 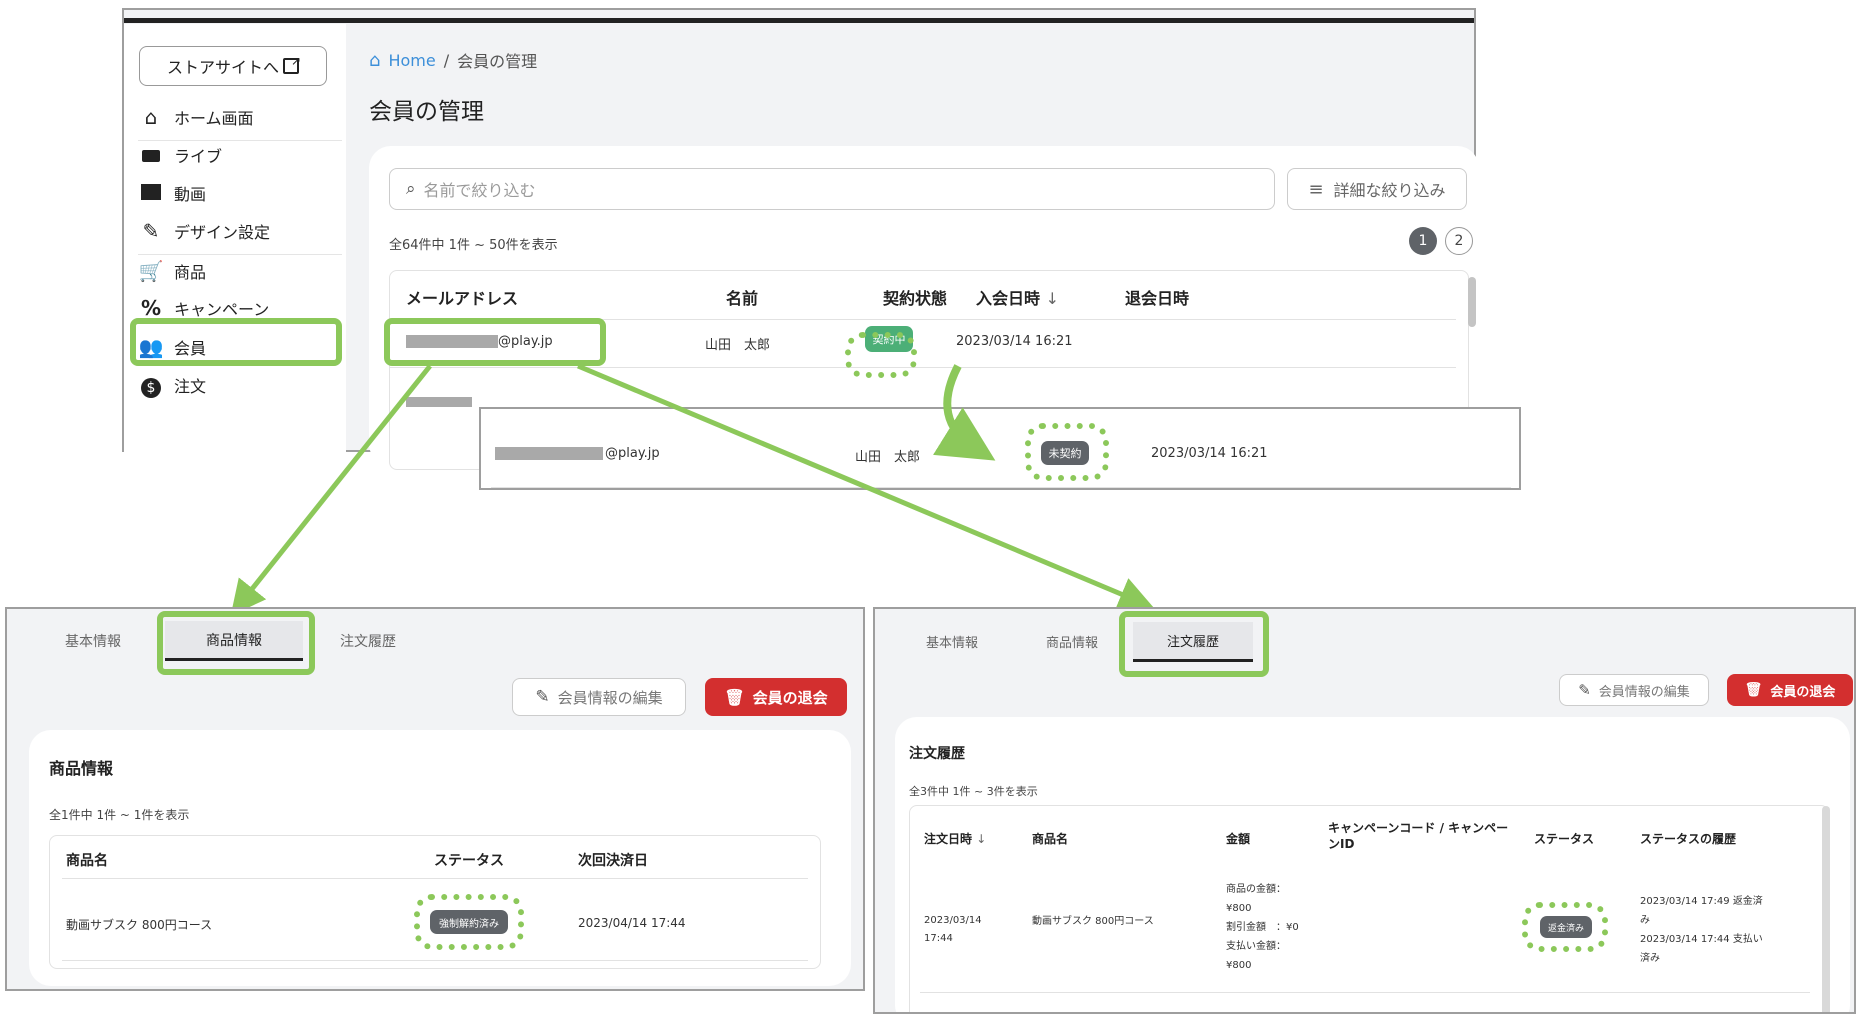 What do you see at coordinates (1256, 889) in the screenshot?
I see `amount-line: 商品の金額：` at bounding box center [1256, 889].